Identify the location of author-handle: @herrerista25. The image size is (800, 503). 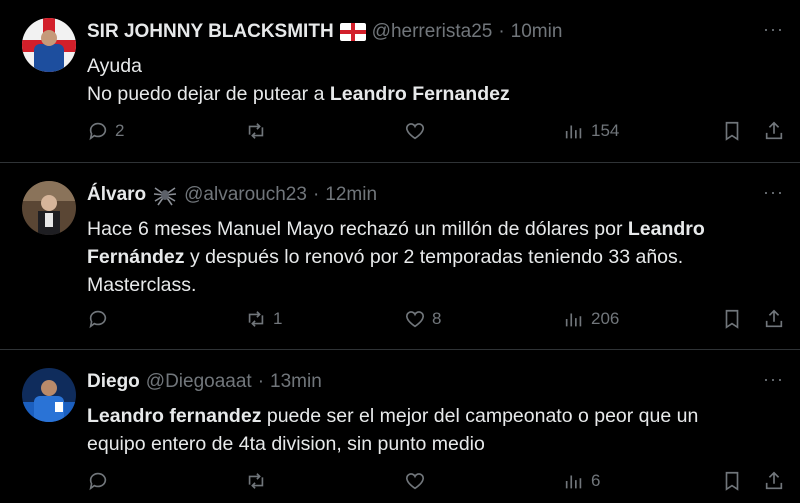
(432, 32).